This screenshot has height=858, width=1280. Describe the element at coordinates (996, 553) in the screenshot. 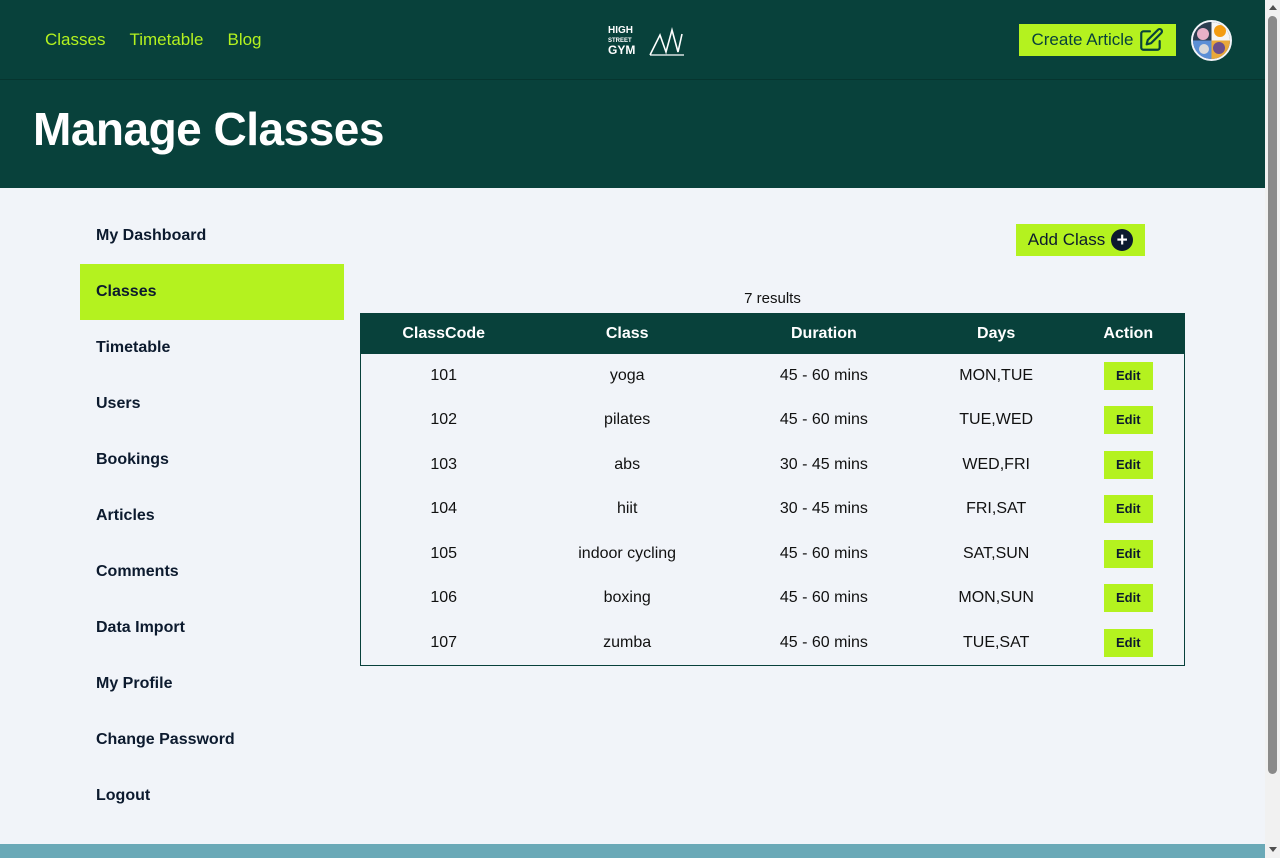

I see `cell-days: SAT,SUN` at that location.